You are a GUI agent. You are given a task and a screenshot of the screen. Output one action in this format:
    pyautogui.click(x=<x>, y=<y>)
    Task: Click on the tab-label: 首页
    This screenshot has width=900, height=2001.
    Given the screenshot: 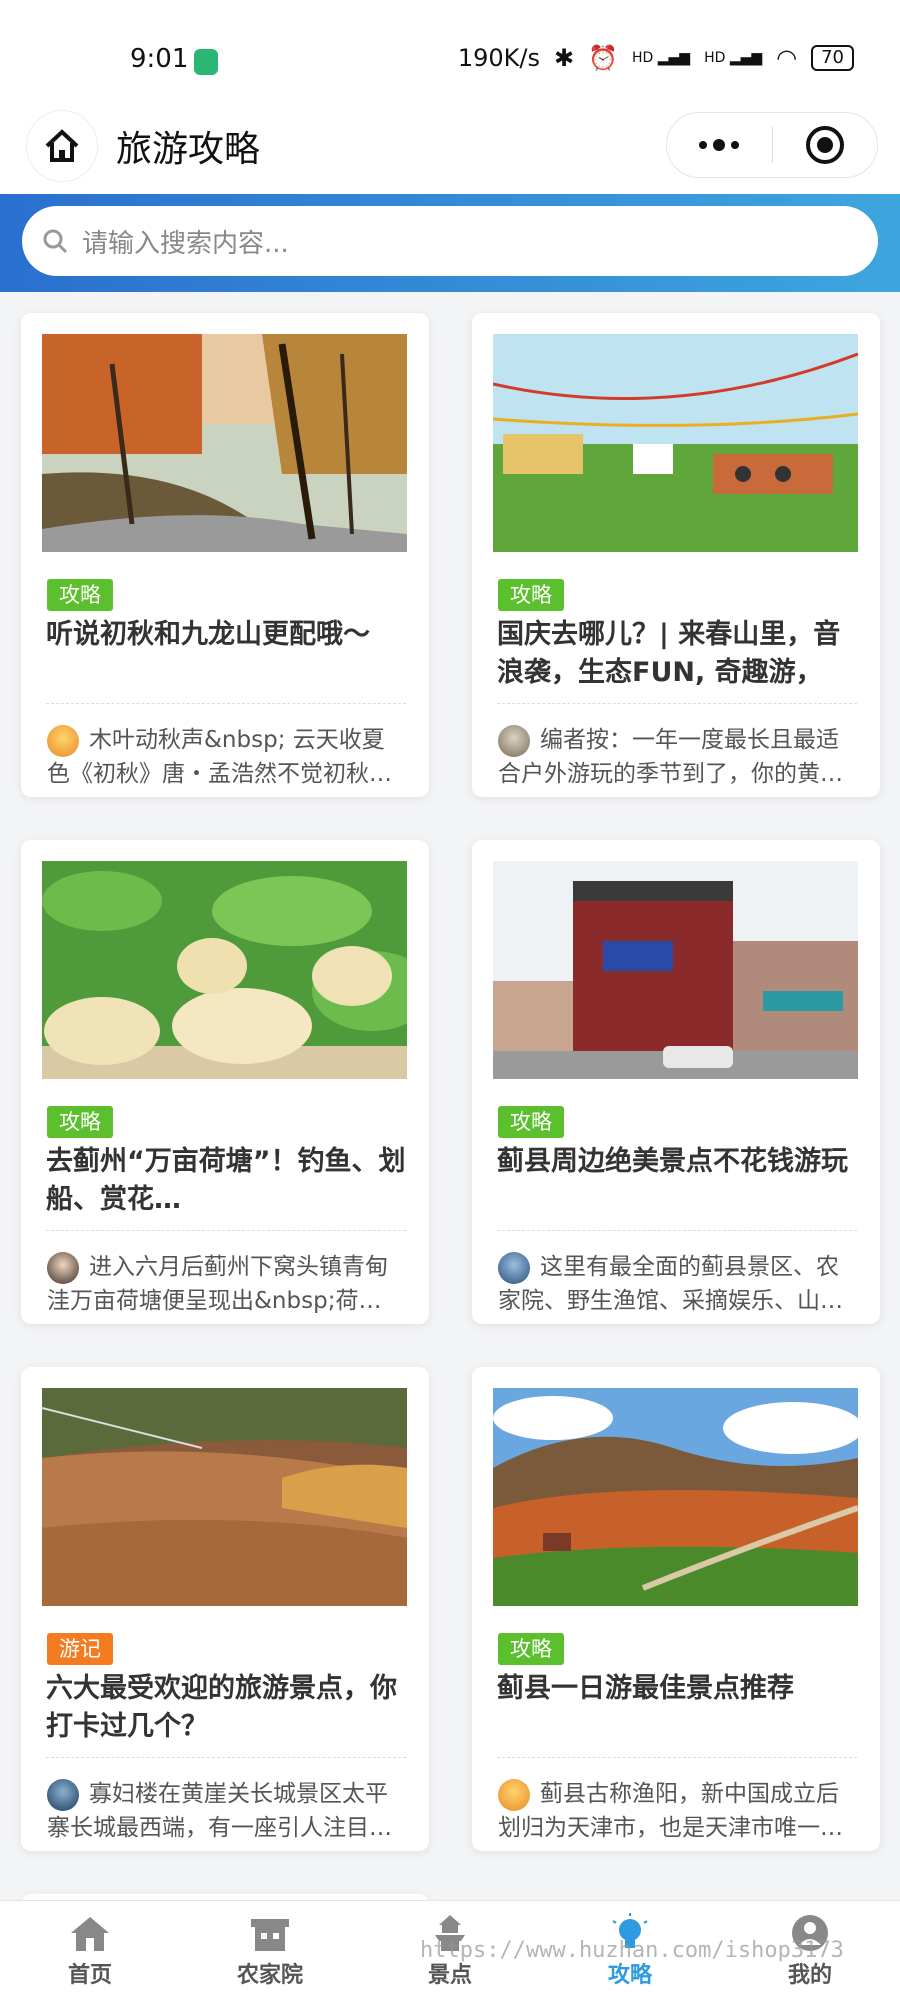 What is the action you would take?
    pyautogui.click(x=89, y=1975)
    